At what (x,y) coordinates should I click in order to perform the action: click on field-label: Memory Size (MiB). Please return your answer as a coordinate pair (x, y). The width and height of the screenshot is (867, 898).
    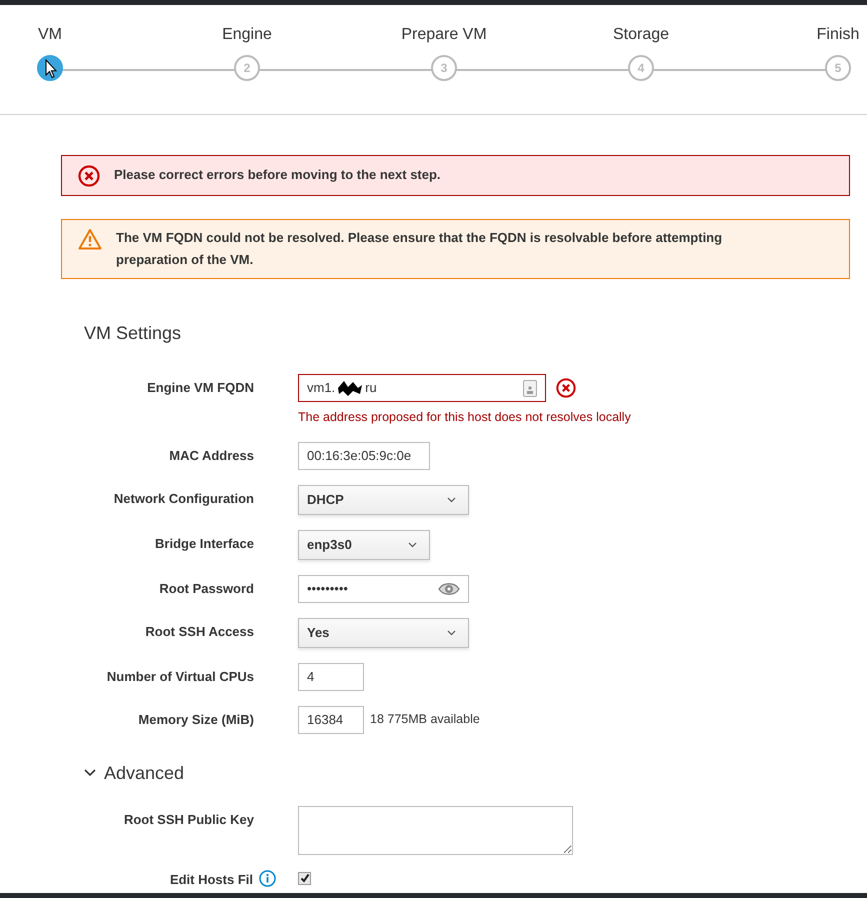
    Looking at the image, I should click on (195, 719).